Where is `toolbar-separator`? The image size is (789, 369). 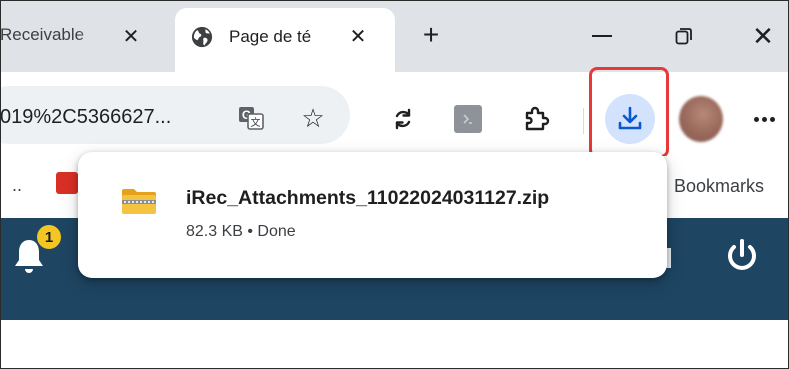
toolbar-separator is located at coordinates (583, 121).